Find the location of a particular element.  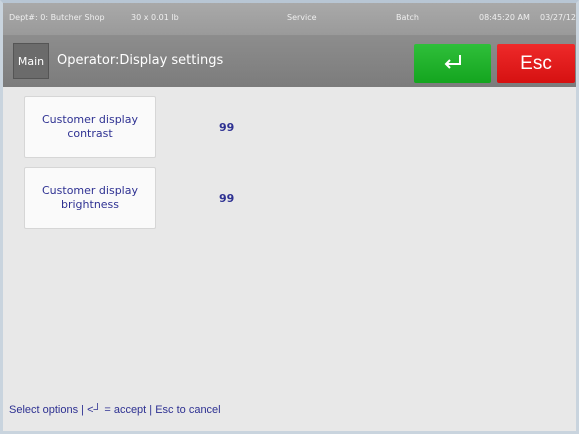

time-status: 08:45:20 AM is located at coordinates (504, 17).